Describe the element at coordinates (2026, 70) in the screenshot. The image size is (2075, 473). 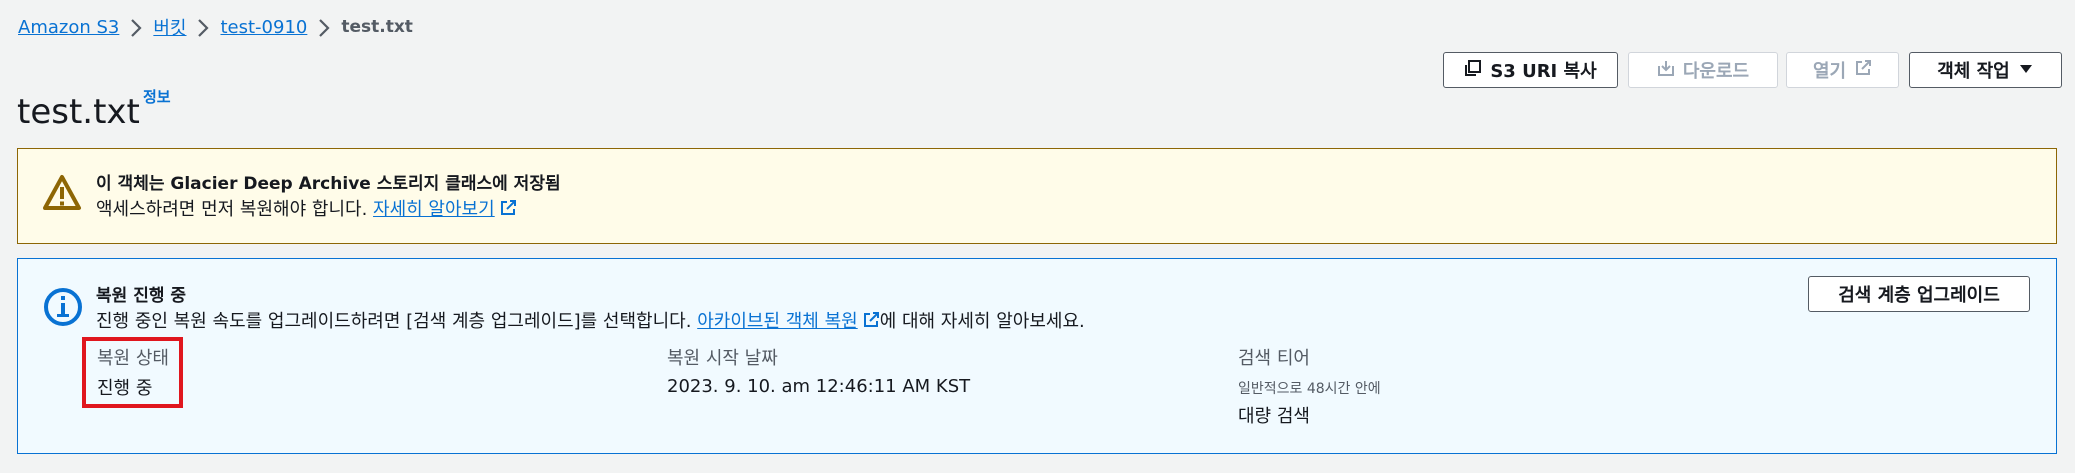
I see `caret-down-icon` at that location.